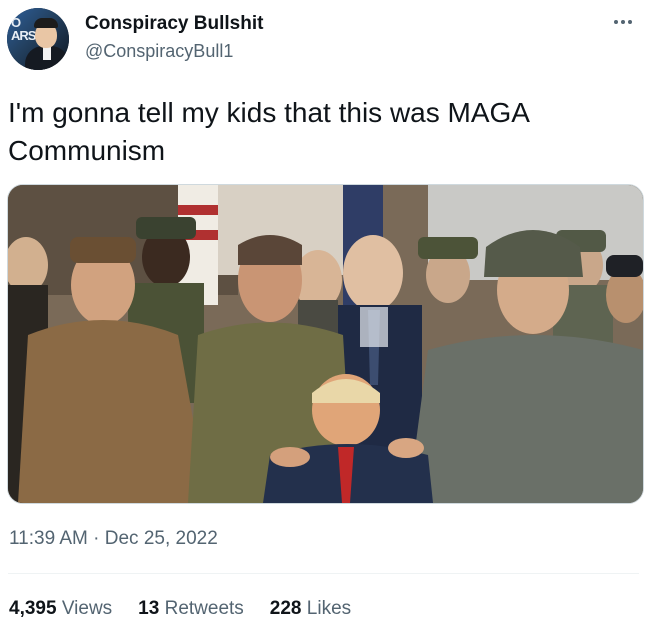  Describe the element at coordinates (60, 609) in the screenshot. I see `views-stat: 4,395 Views` at that location.